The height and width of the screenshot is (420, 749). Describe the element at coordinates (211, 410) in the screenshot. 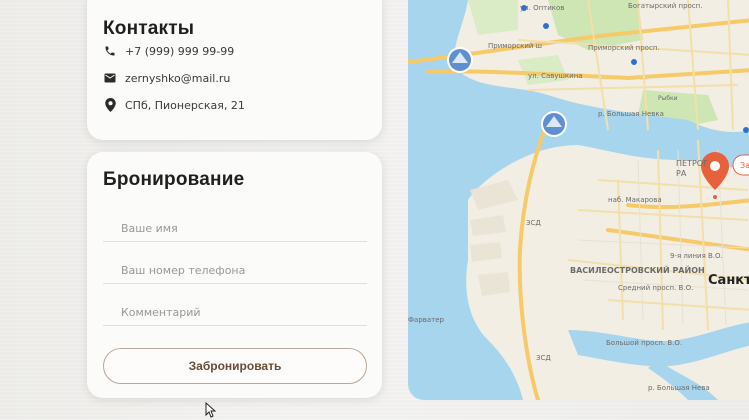

I see `mouse-cursor-icon` at that location.